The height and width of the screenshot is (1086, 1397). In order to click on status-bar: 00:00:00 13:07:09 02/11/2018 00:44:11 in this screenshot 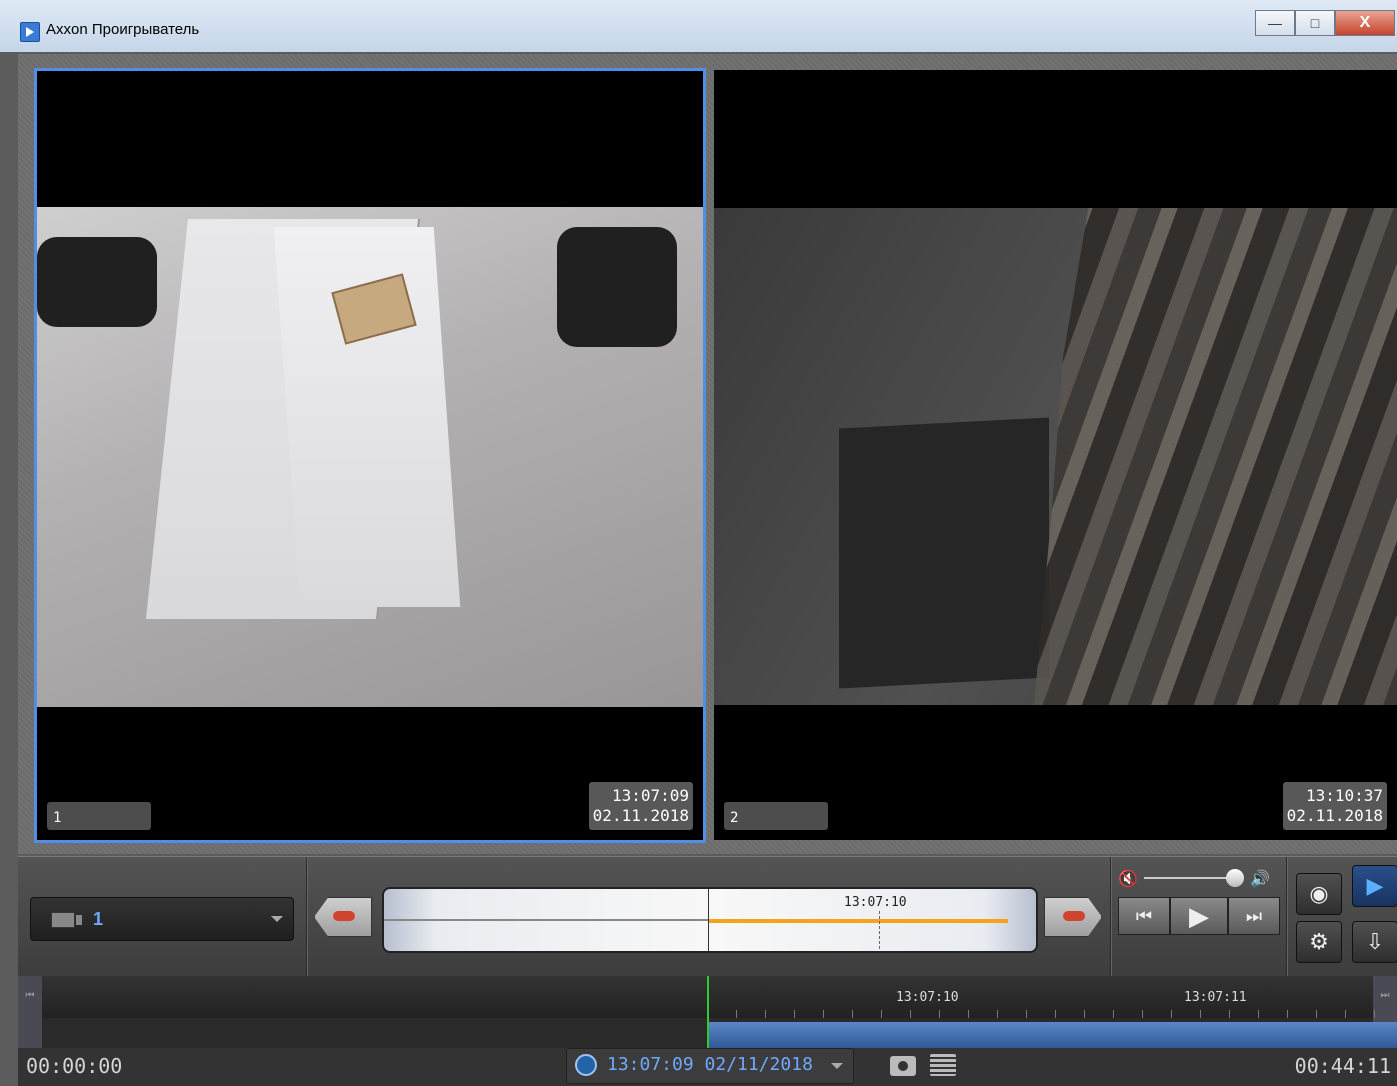, I will do `click(707, 1067)`.